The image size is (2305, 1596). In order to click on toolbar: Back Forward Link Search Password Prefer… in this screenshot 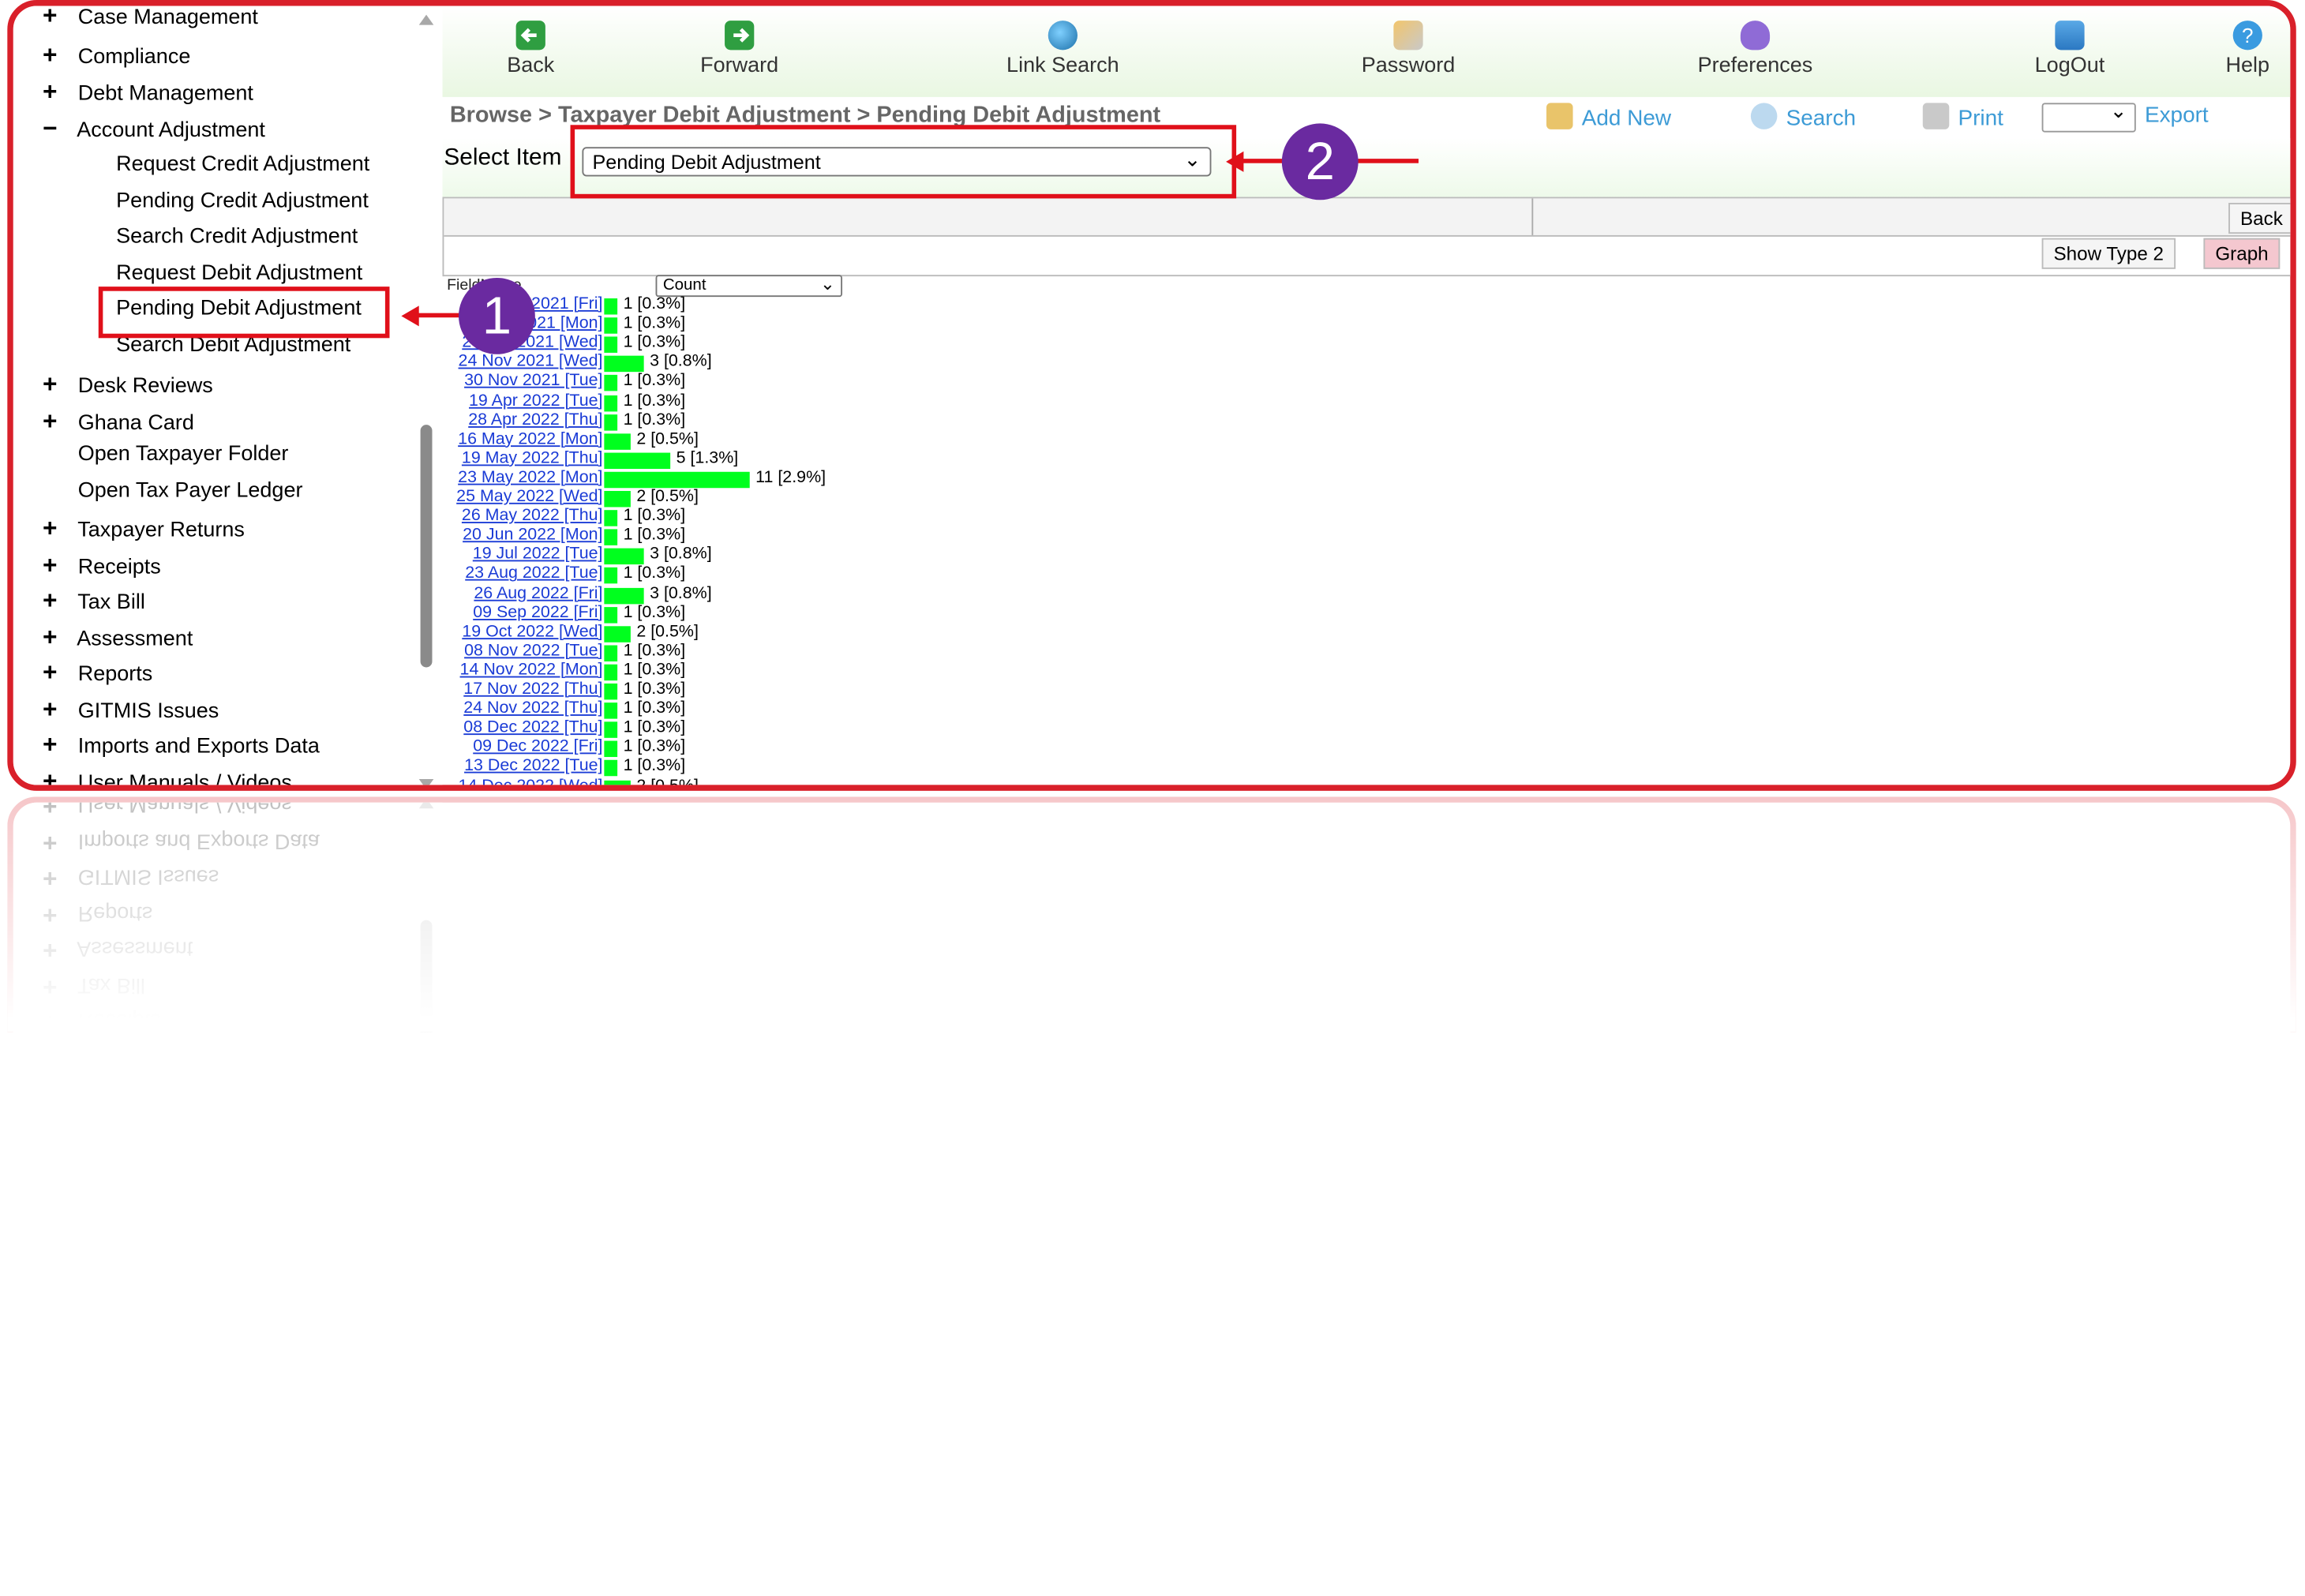, I will do `click(1366, 51)`.